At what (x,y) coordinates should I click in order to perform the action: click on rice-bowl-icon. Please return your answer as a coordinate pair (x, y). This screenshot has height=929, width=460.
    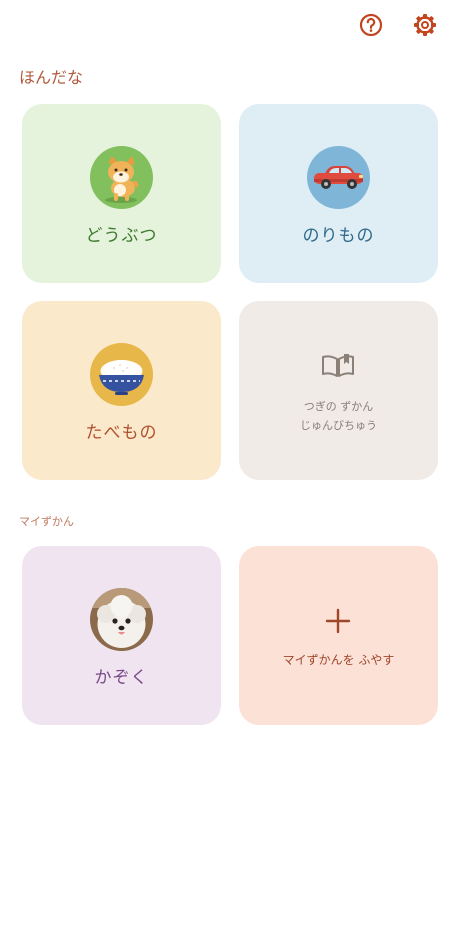
    Looking at the image, I should click on (121, 374).